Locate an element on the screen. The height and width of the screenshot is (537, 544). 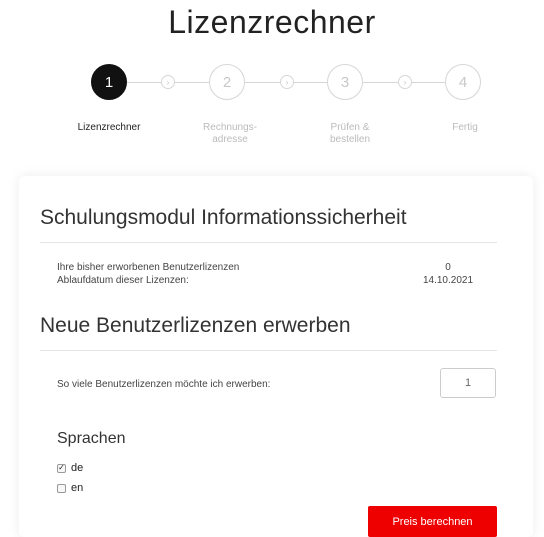
progress-stepper: › › › 1 2 3 4 is located at coordinates (272, 84).